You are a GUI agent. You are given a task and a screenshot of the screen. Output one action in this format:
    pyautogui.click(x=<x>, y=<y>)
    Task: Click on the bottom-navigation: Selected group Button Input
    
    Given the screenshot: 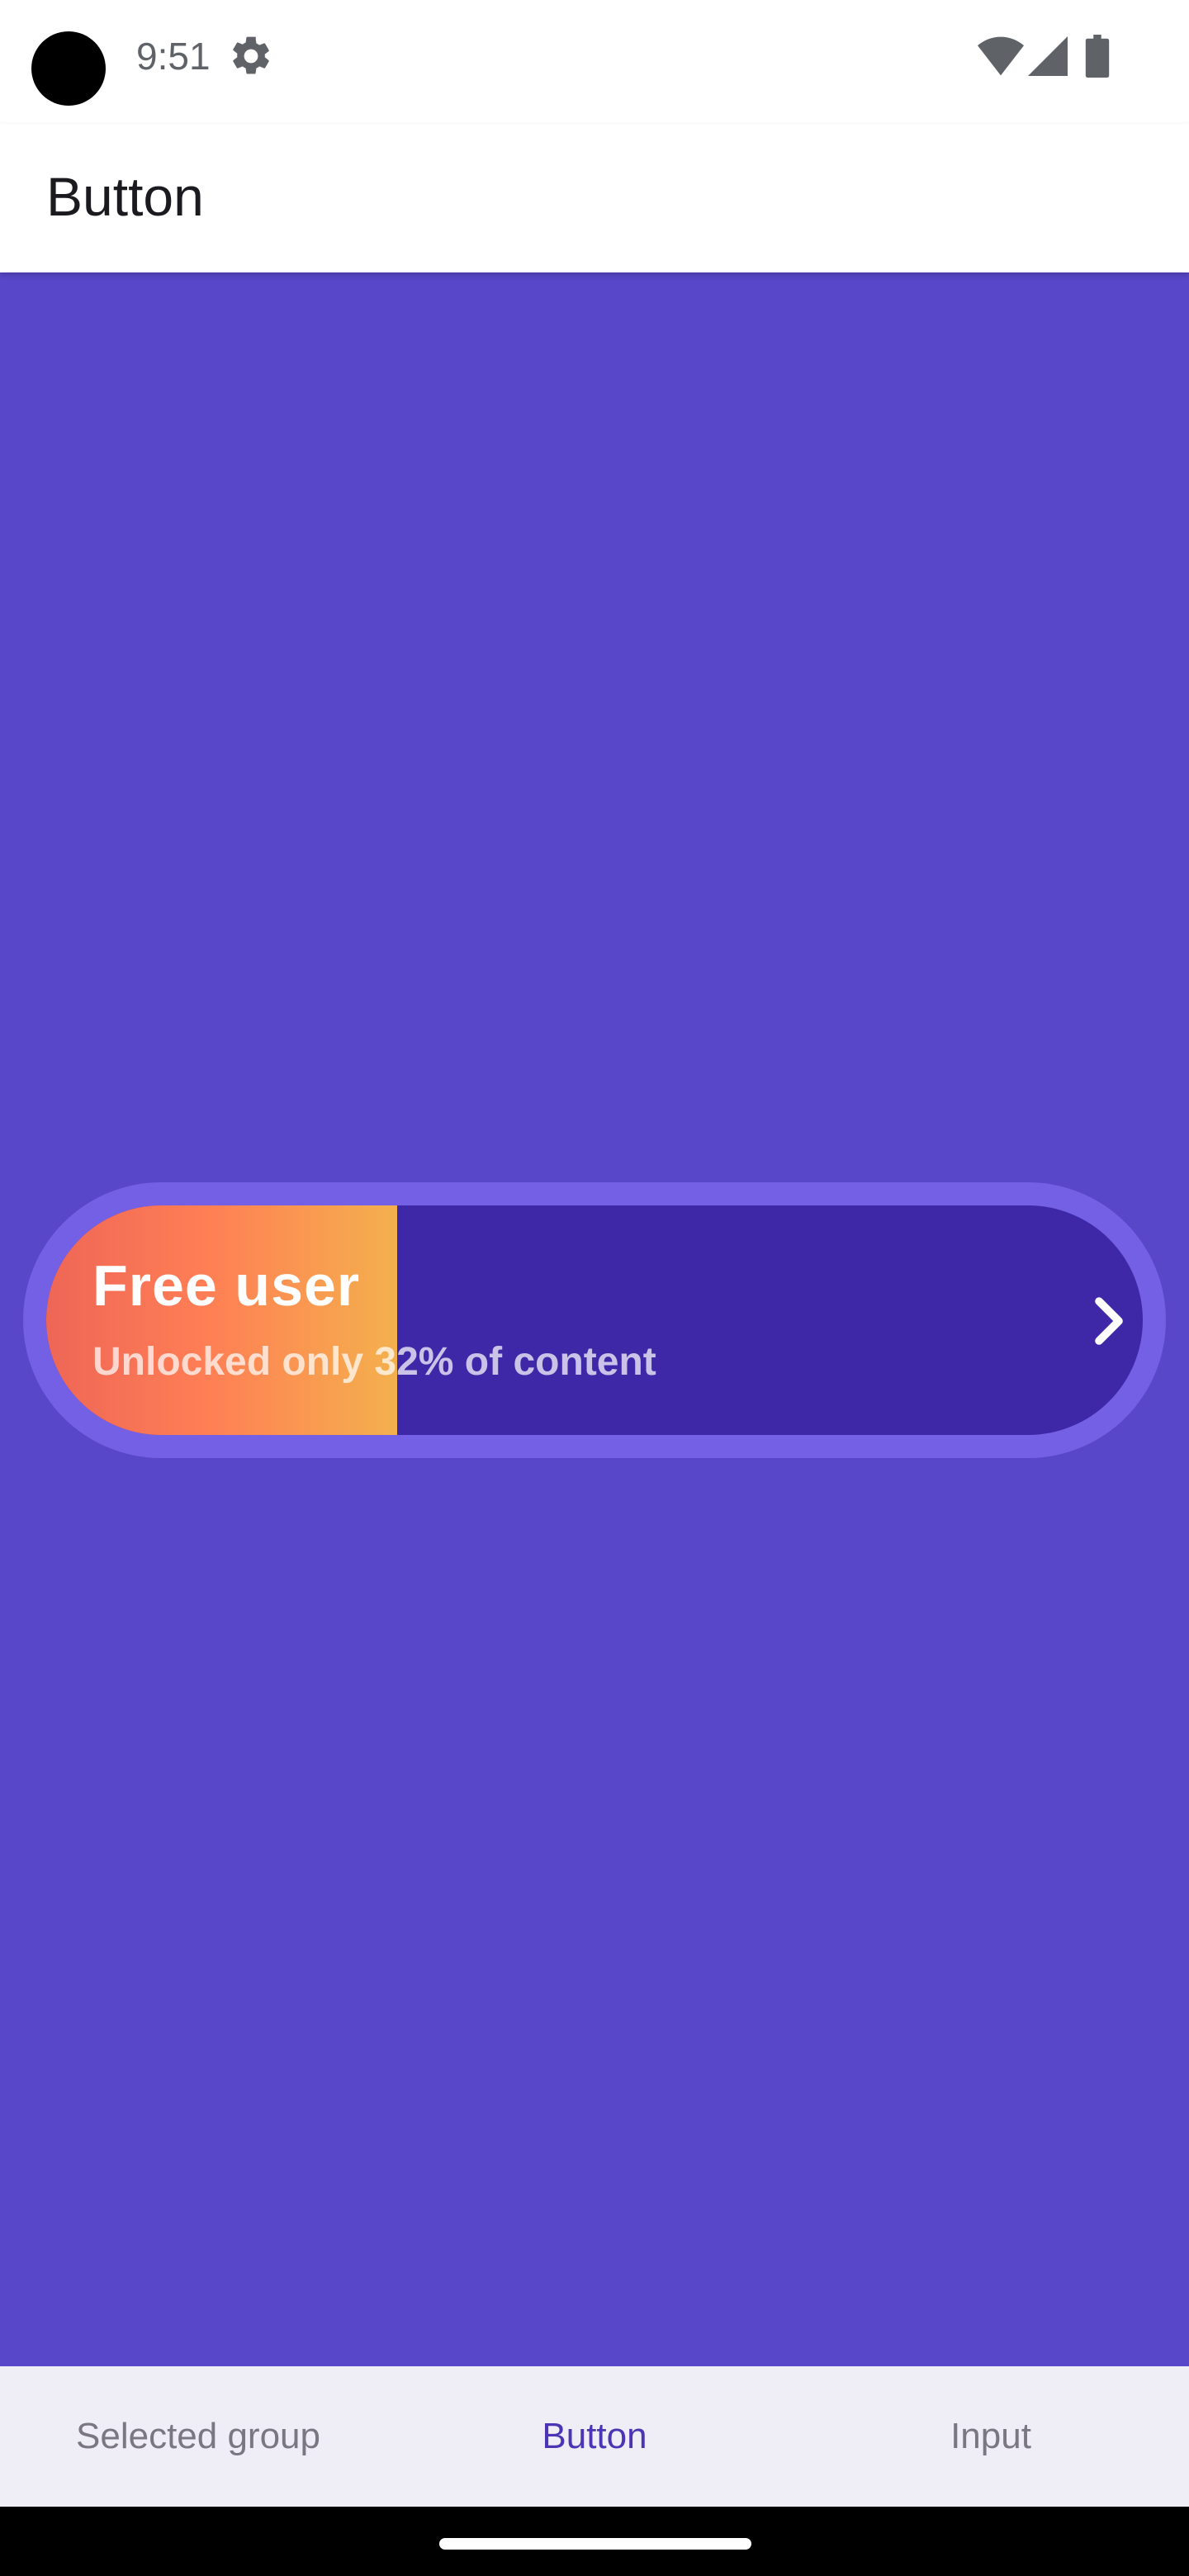 What is the action you would take?
    pyautogui.click(x=594, y=2436)
    